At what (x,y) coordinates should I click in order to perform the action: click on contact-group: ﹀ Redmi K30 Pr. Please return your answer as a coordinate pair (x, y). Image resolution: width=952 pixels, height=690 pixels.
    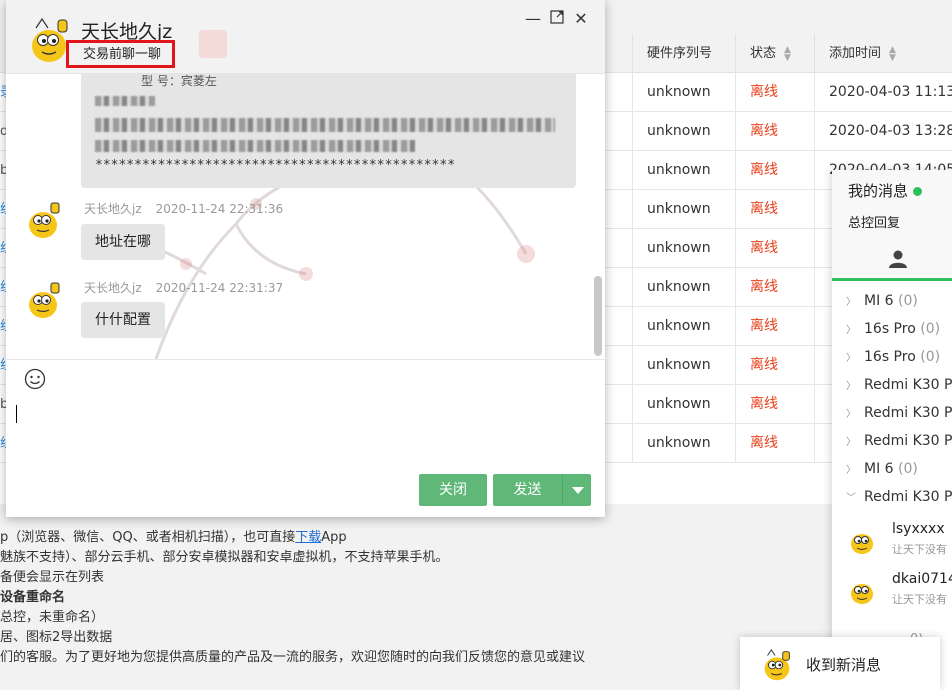
    Looking at the image, I should click on (892, 497).